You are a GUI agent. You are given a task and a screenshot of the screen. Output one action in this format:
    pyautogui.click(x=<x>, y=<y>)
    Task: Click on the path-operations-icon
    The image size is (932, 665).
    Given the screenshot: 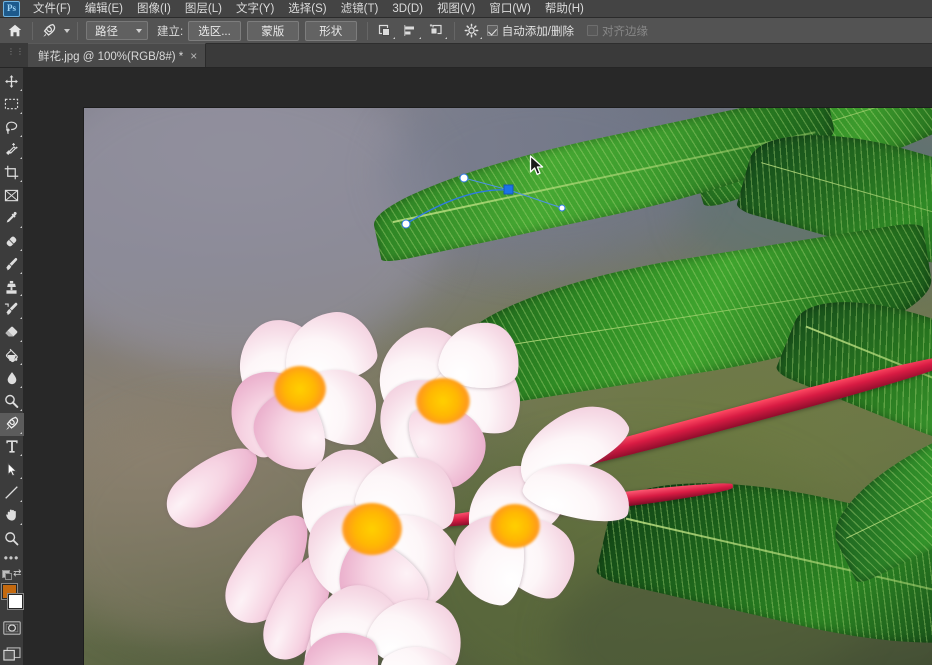 What is the action you would take?
    pyautogui.click(x=385, y=31)
    